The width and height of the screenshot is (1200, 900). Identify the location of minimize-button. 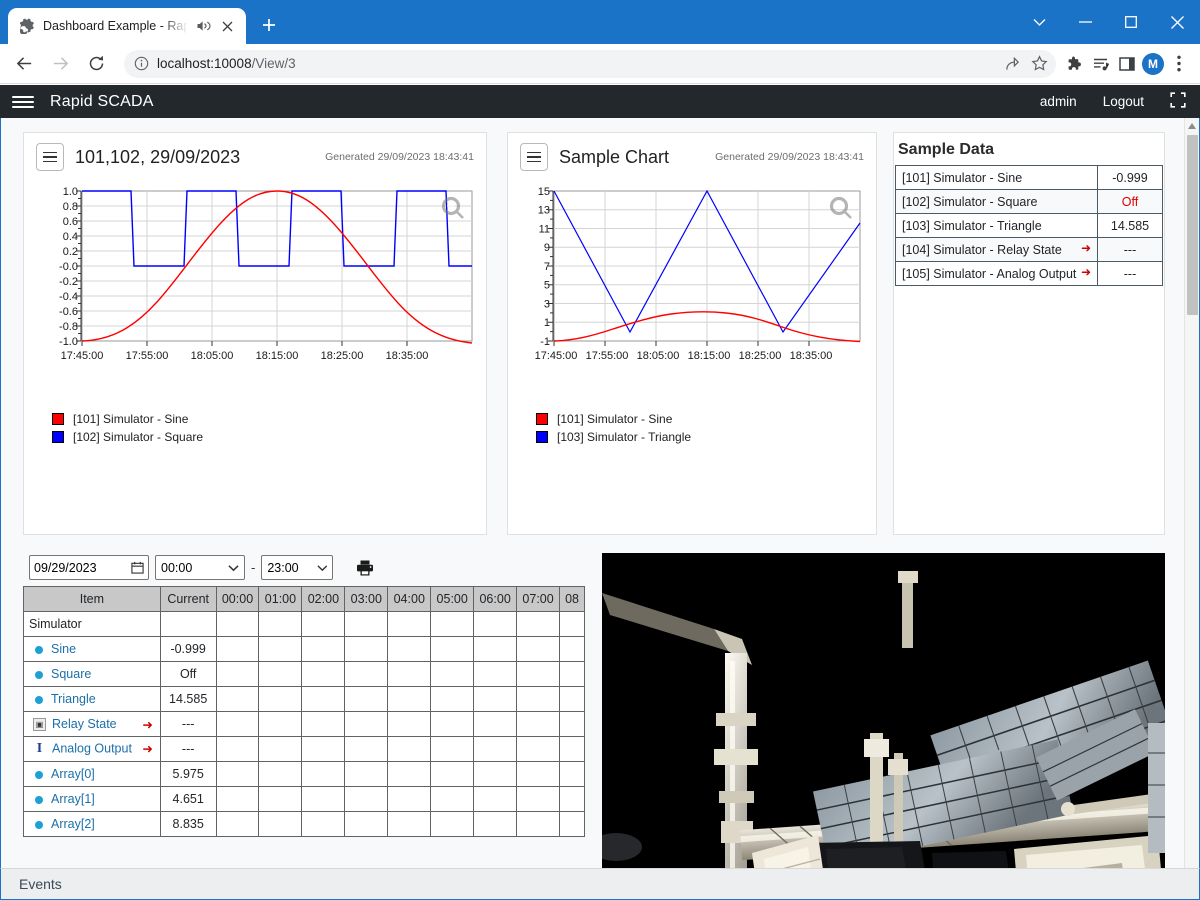
(1085, 22).